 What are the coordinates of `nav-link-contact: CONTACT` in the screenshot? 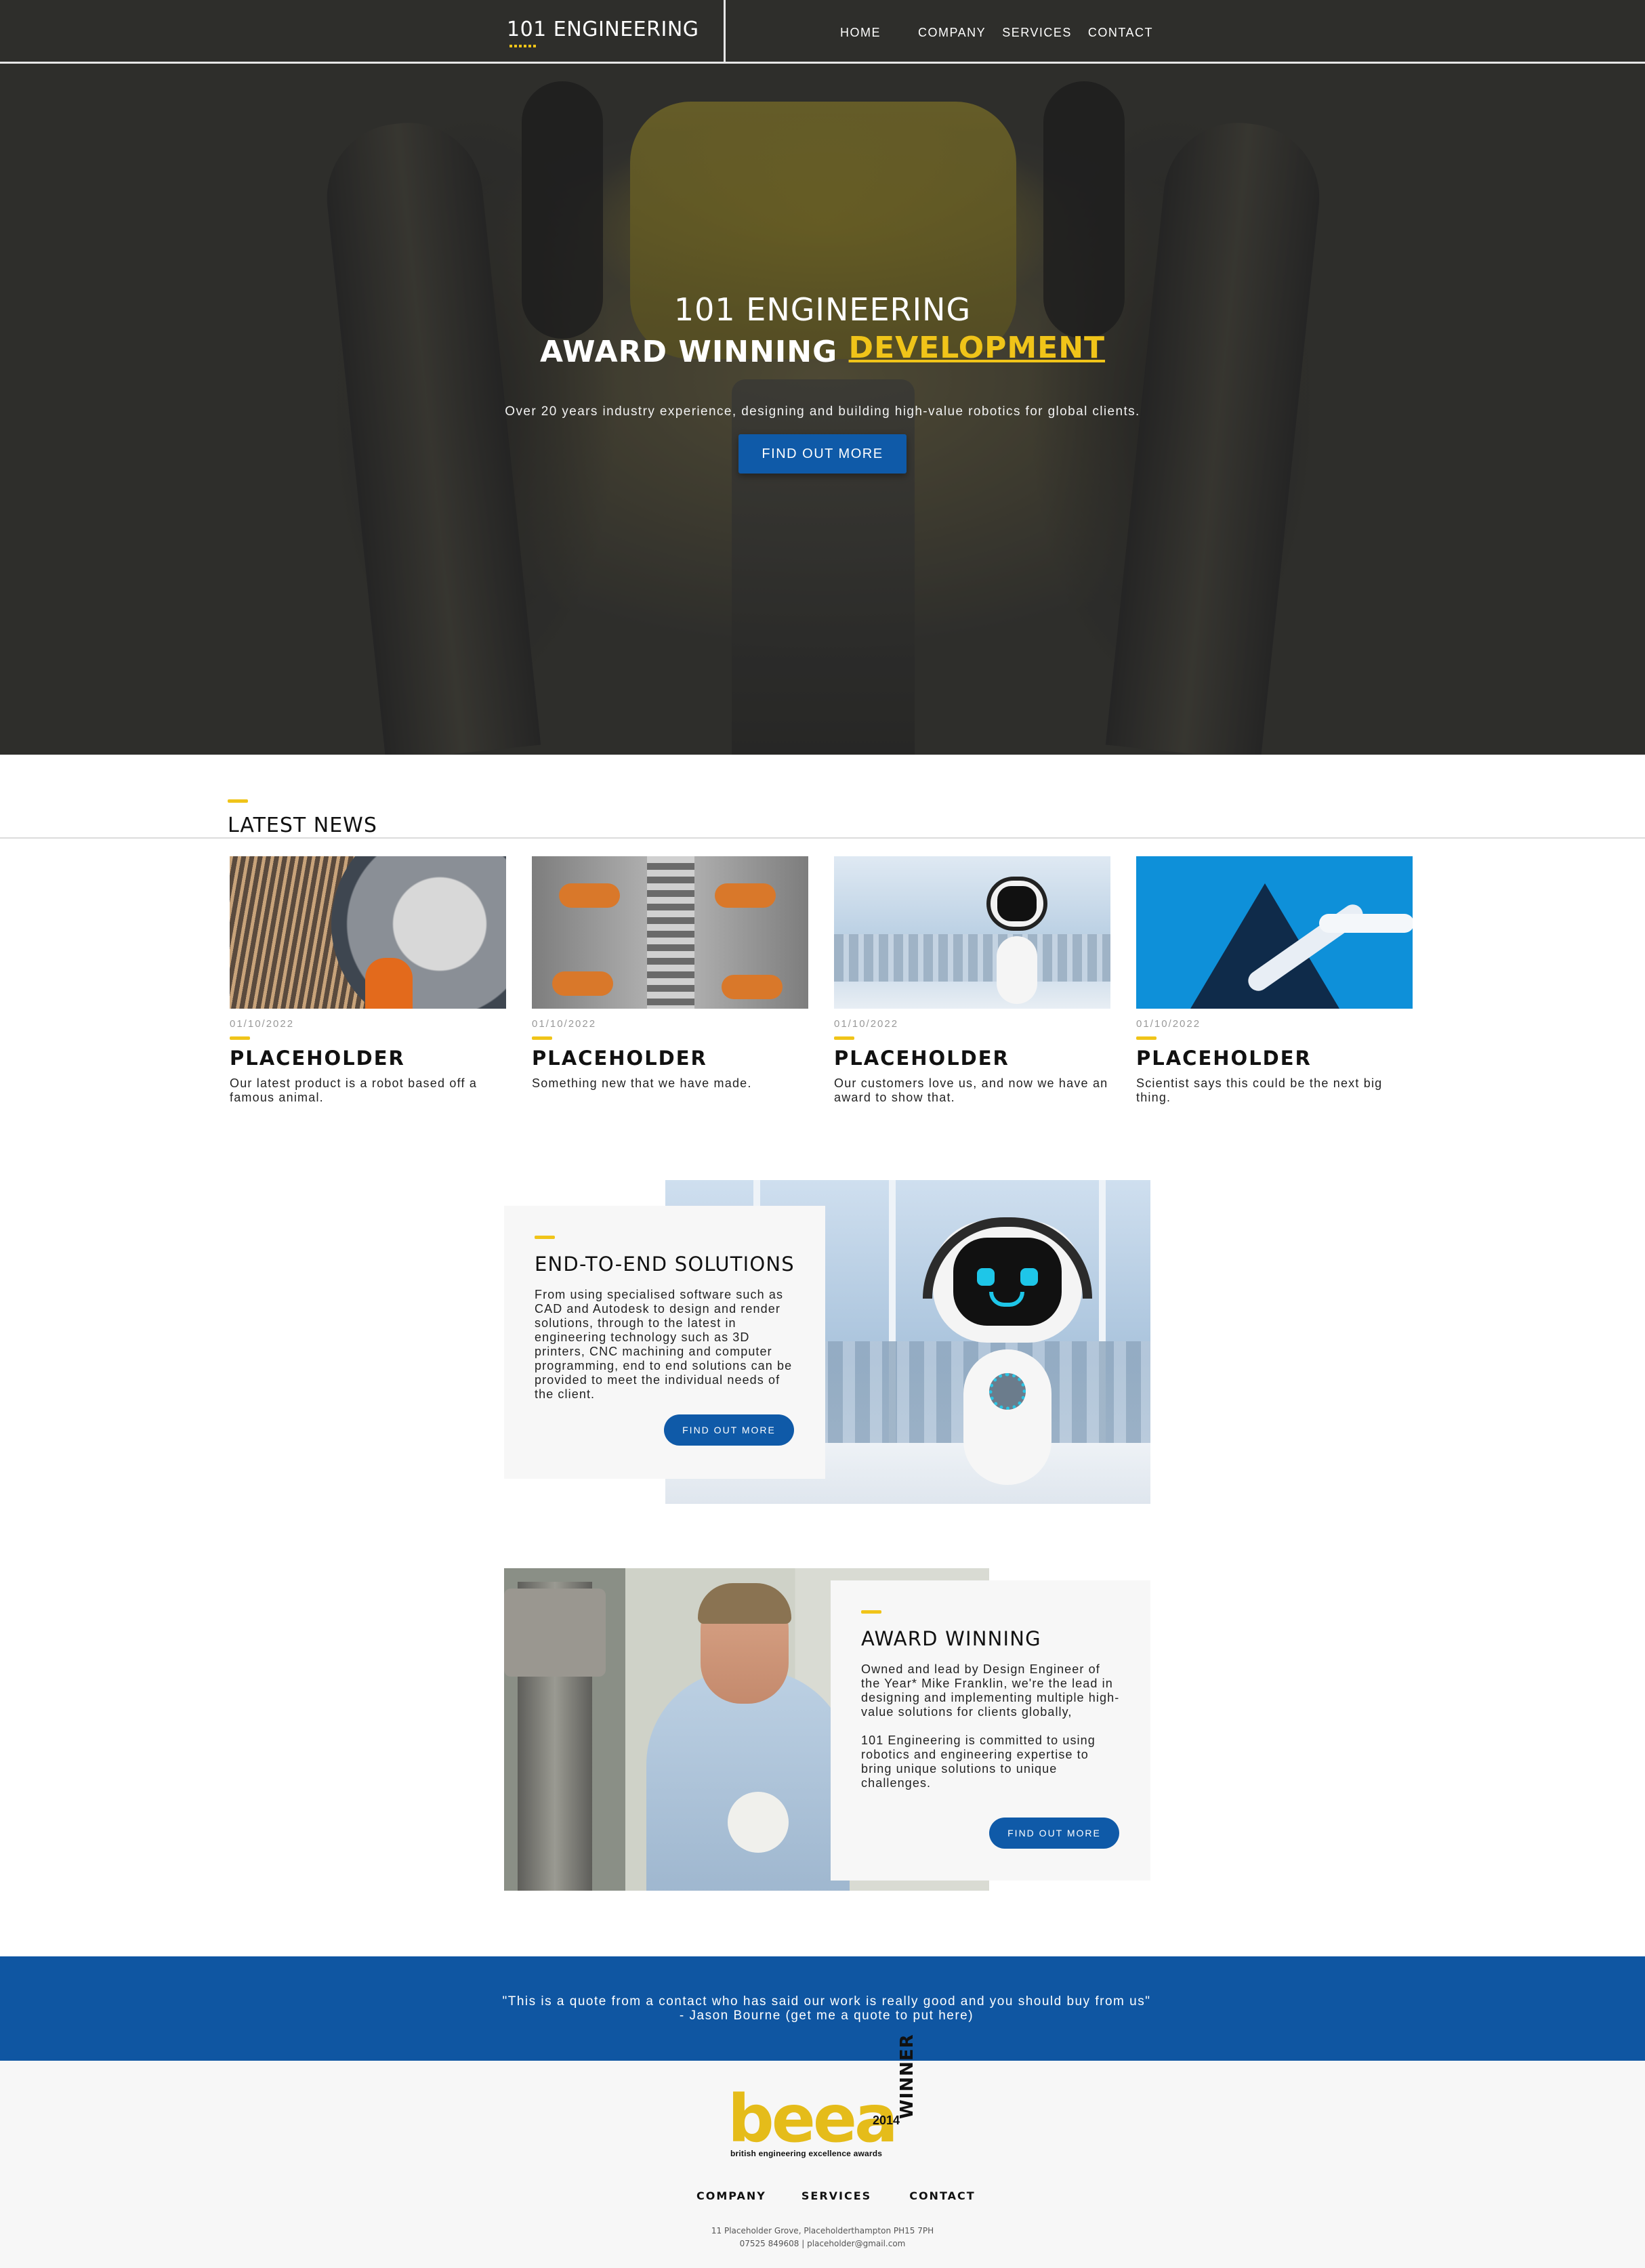 It's located at (1120, 33).